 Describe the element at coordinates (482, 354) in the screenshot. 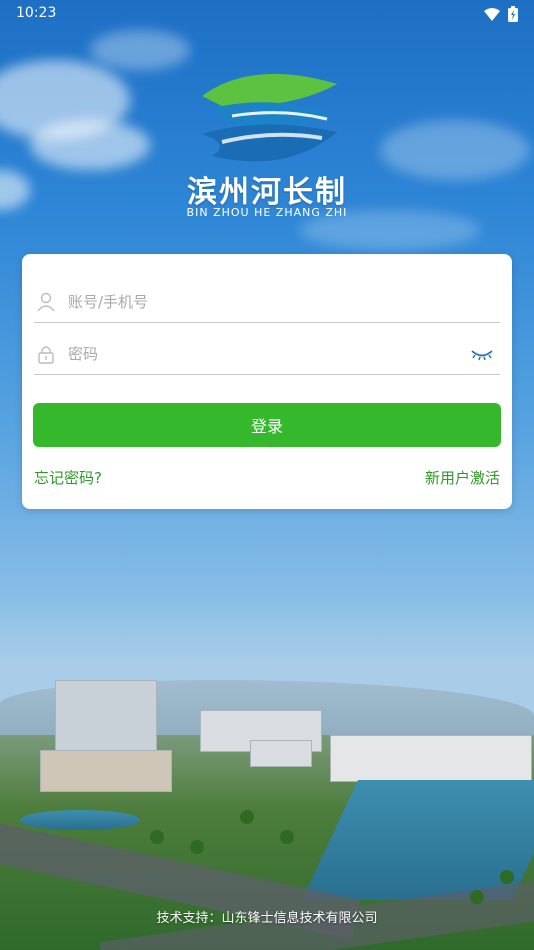

I see `eye-closed-icon` at that location.